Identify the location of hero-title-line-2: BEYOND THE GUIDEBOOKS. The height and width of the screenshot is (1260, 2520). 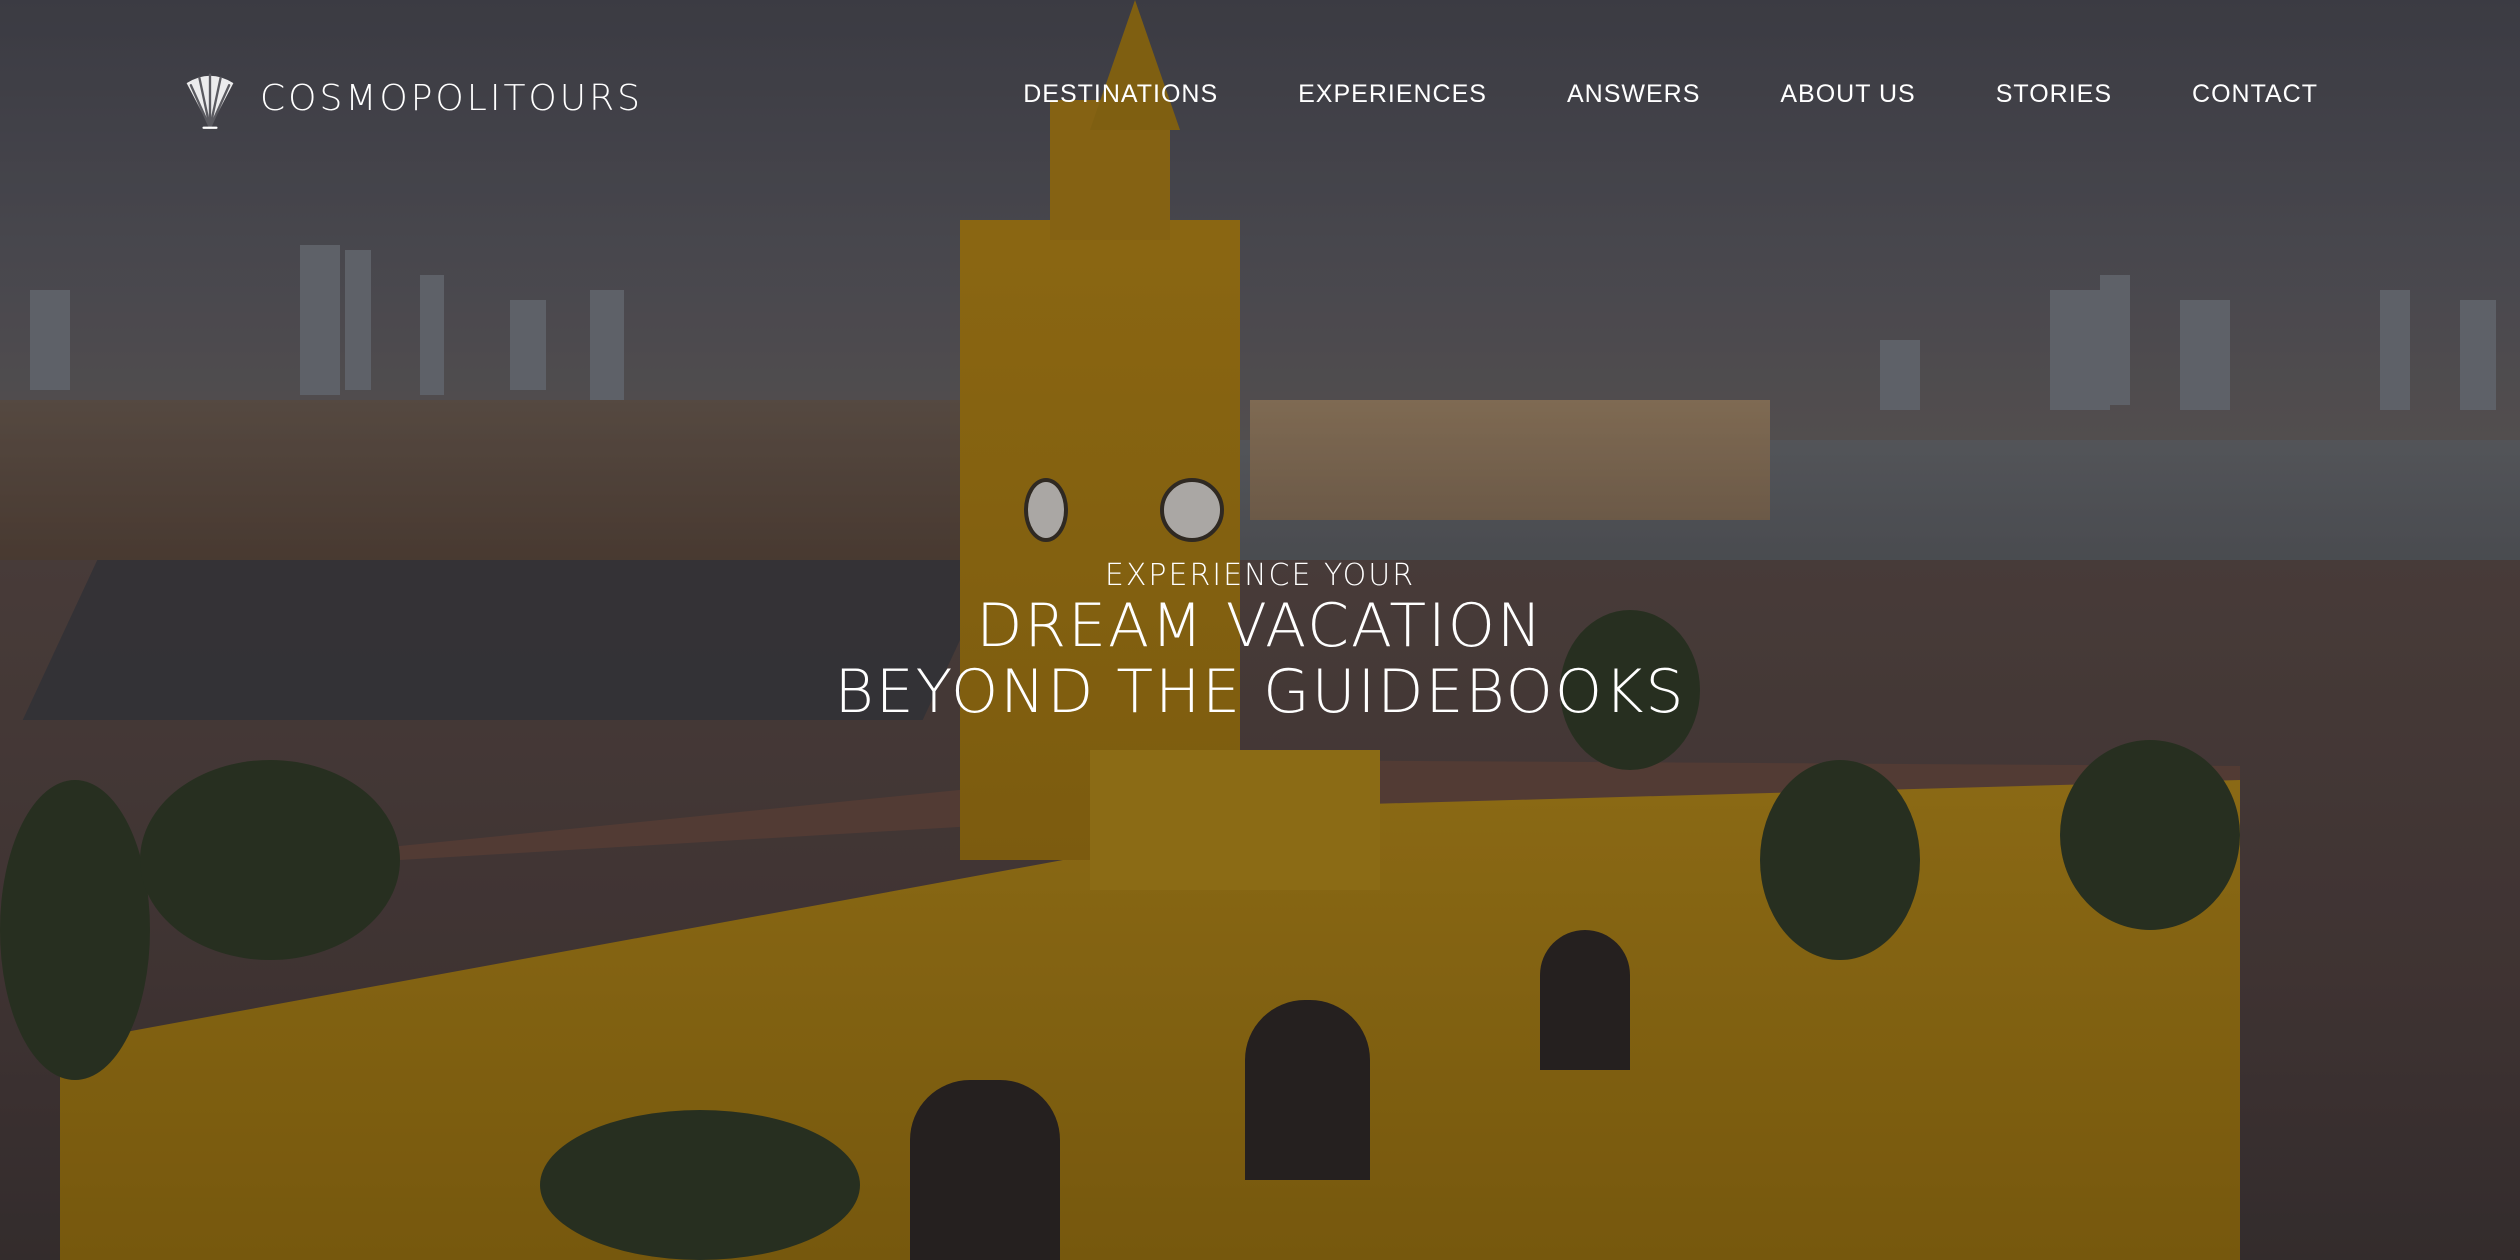
(1260, 692).